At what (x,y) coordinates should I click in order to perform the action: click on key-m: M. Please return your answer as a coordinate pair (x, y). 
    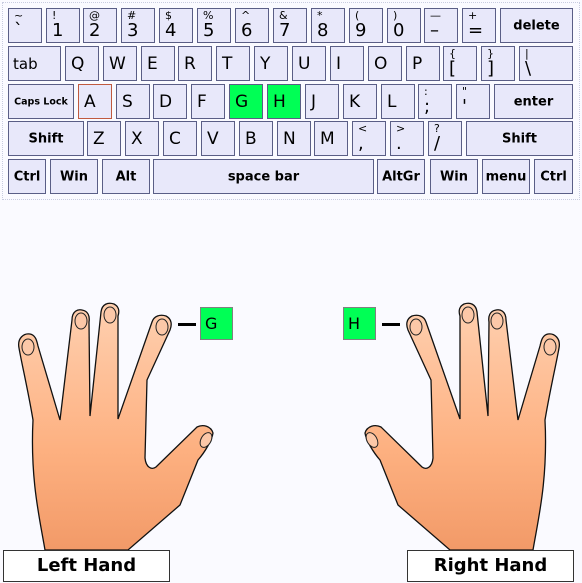
    Looking at the image, I should click on (331, 138).